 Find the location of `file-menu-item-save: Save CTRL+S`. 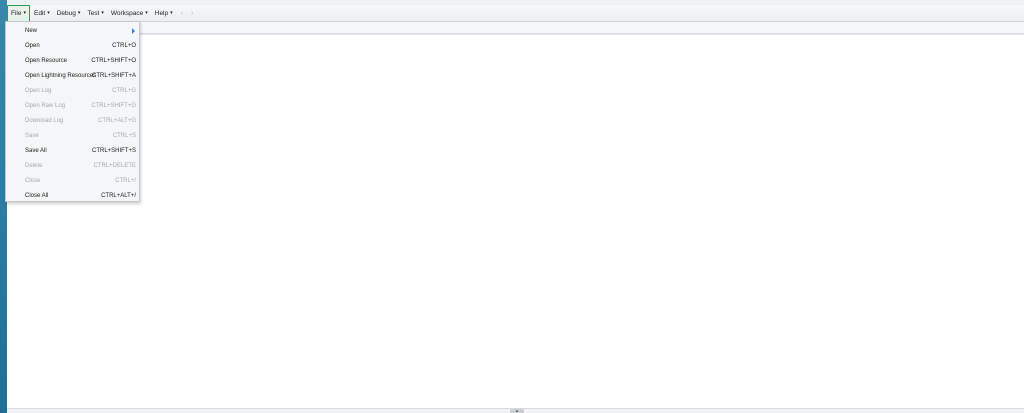

file-menu-item-save: Save CTRL+S is located at coordinates (72, 136).